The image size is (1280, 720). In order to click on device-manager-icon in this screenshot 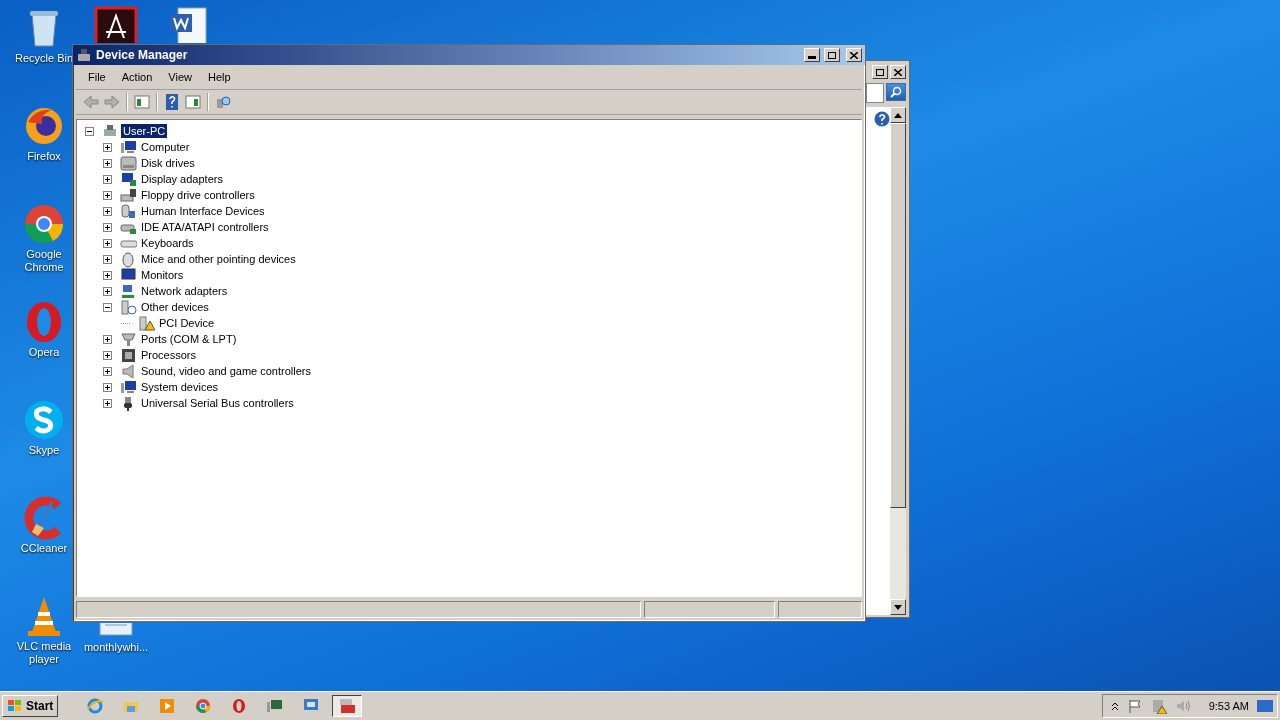, I will do `click(84, 55)`.